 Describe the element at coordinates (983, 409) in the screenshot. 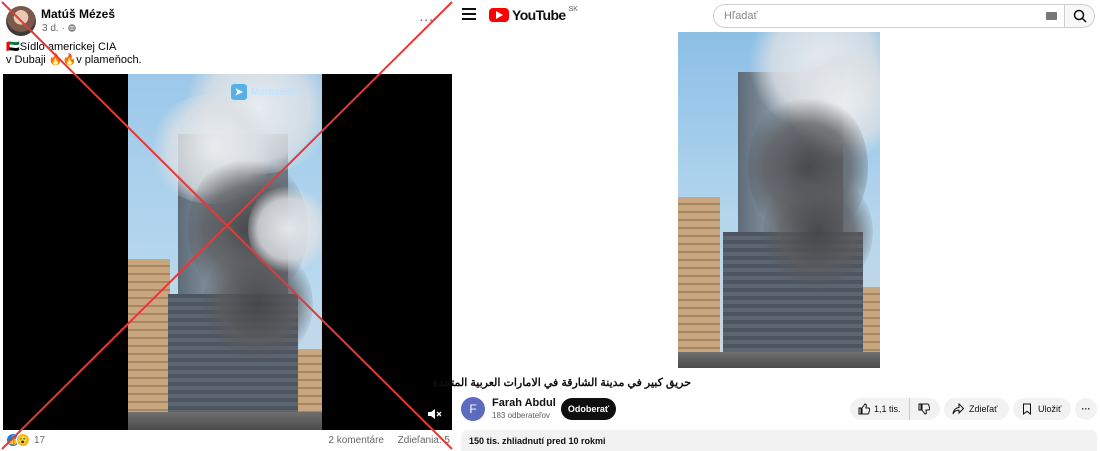

I see `share-label: Zdieľať` at that location.